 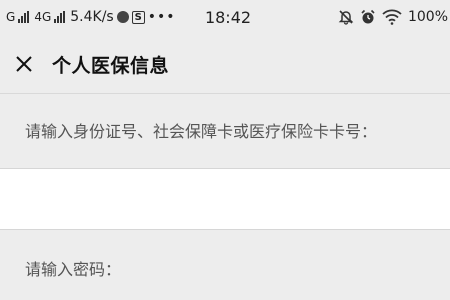 I want to click on app-badge-icon: S, so click(x=138, y=17).